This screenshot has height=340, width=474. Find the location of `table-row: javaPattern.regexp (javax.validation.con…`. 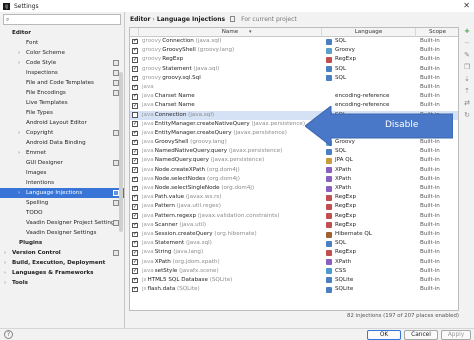

table-row: javaPattern.regexp (javax.validation.con… is located at coordinates (294, 216).